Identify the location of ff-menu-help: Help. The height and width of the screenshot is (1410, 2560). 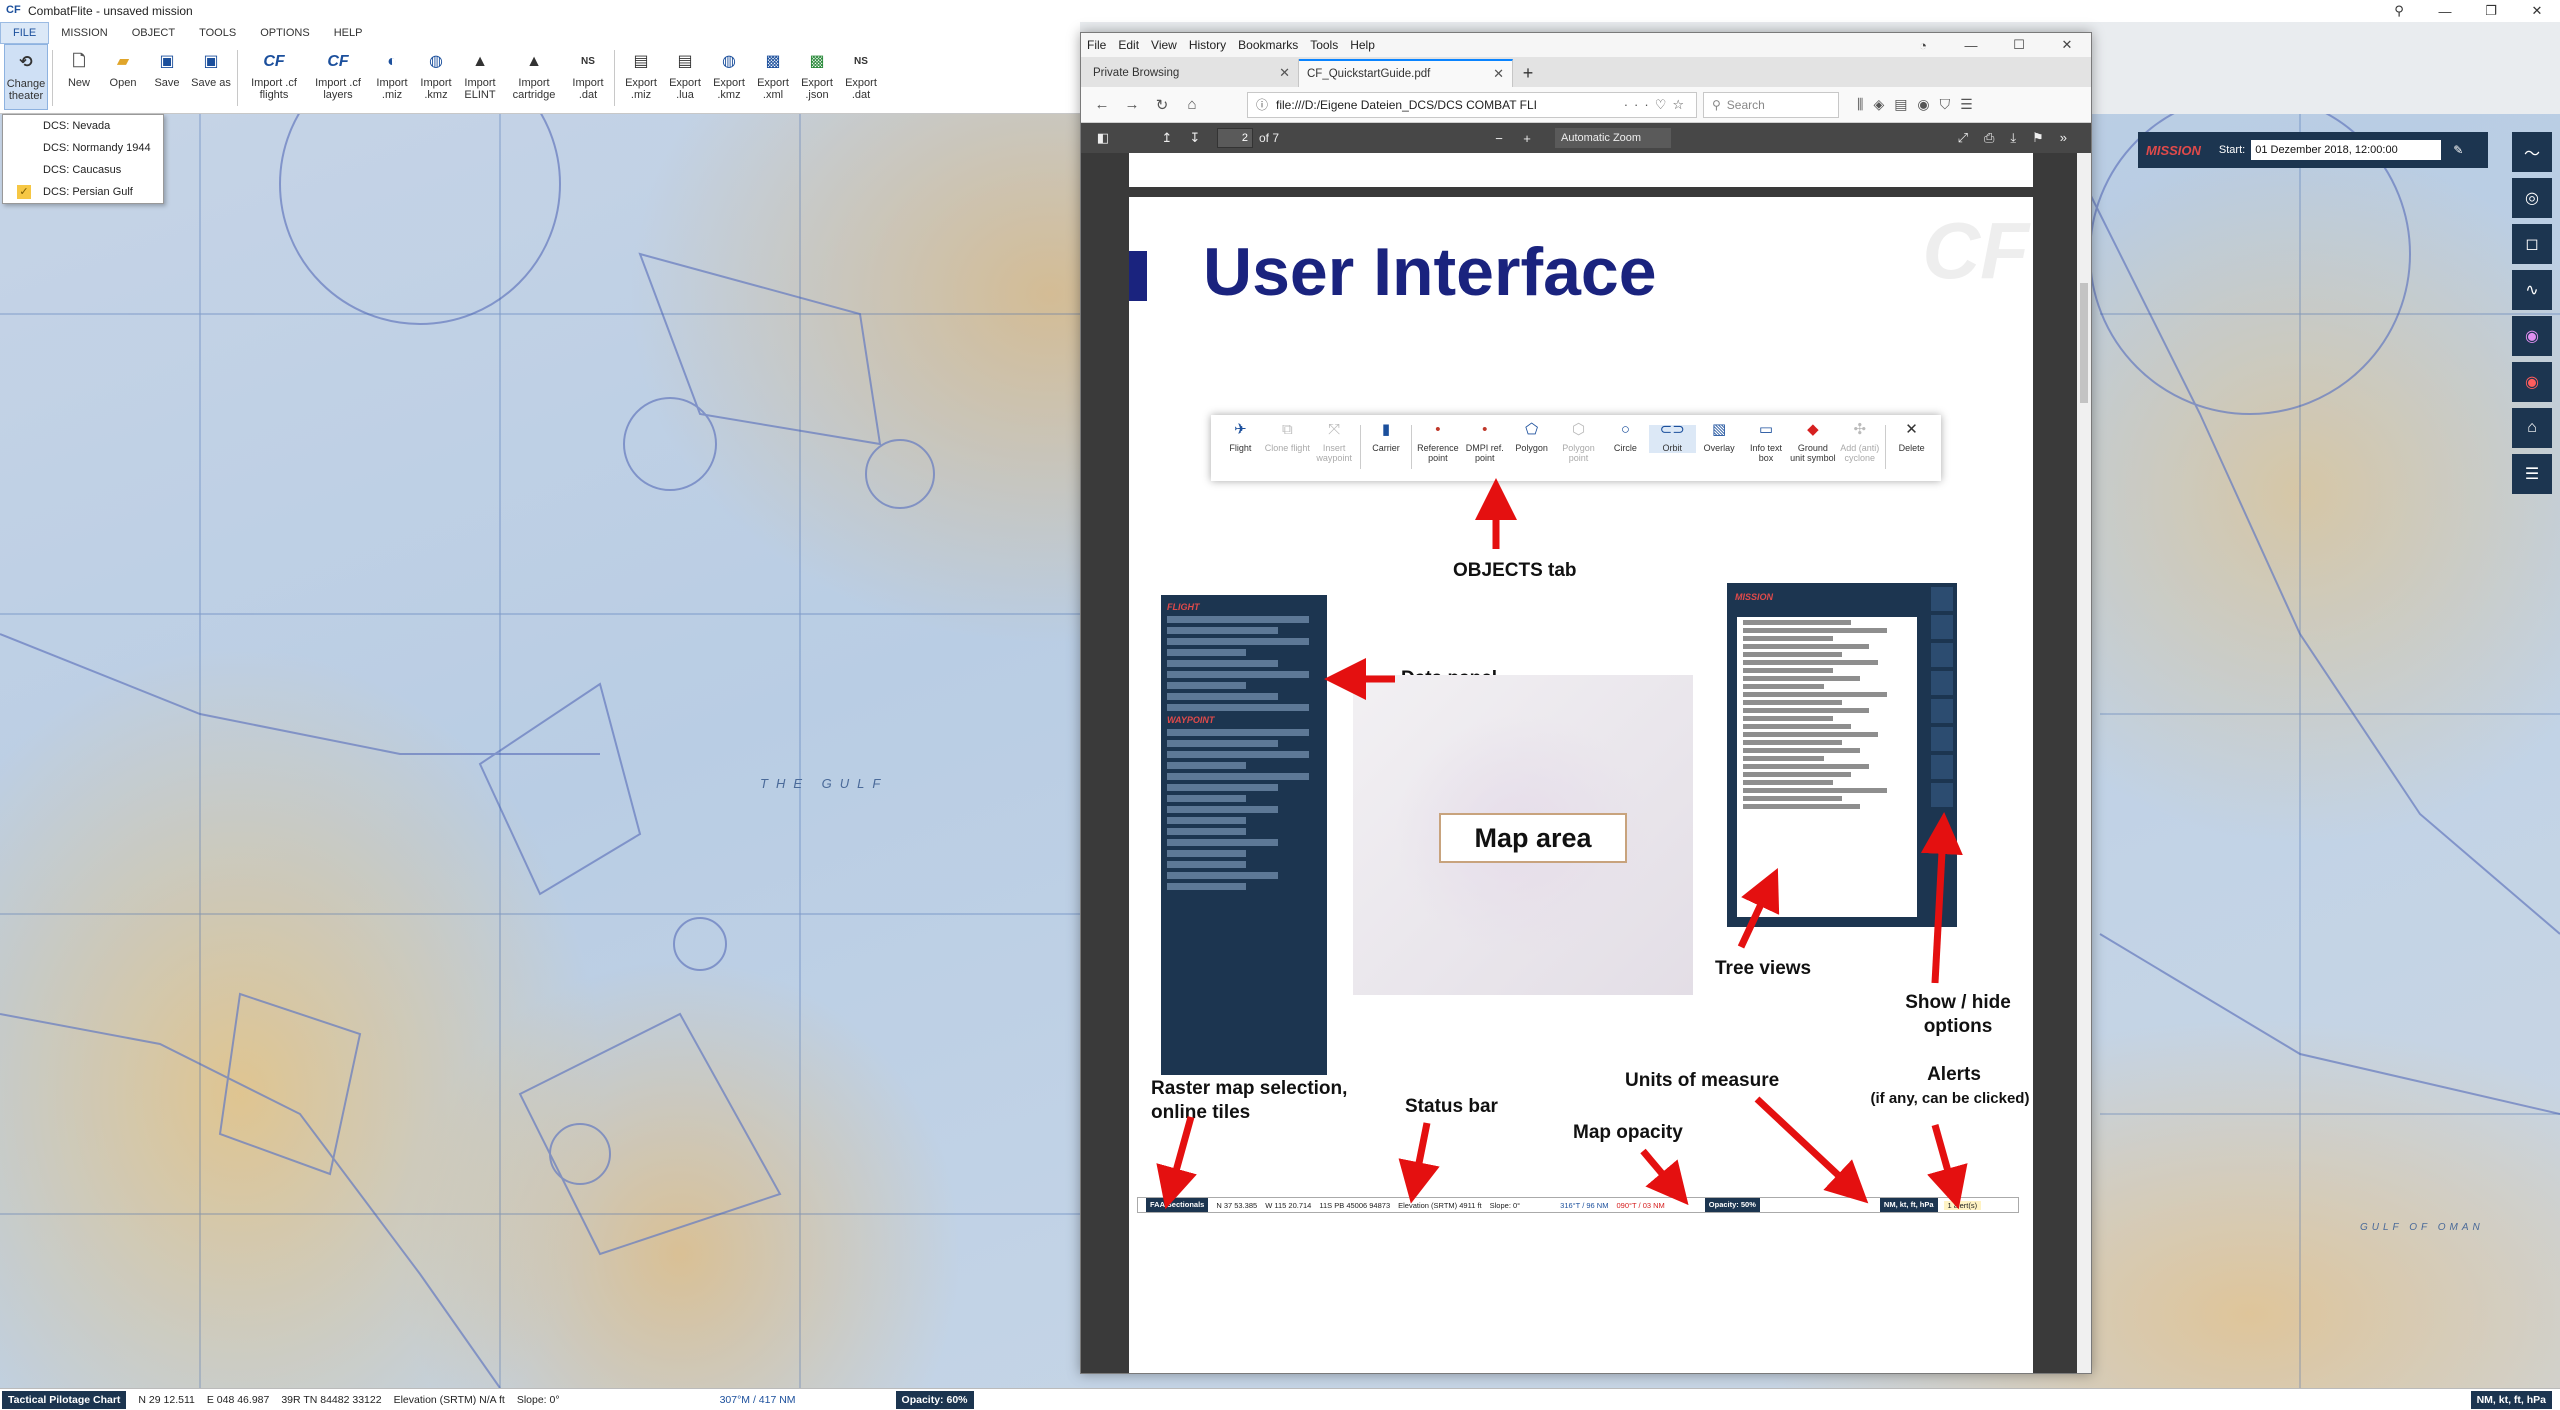
(1362, 45).